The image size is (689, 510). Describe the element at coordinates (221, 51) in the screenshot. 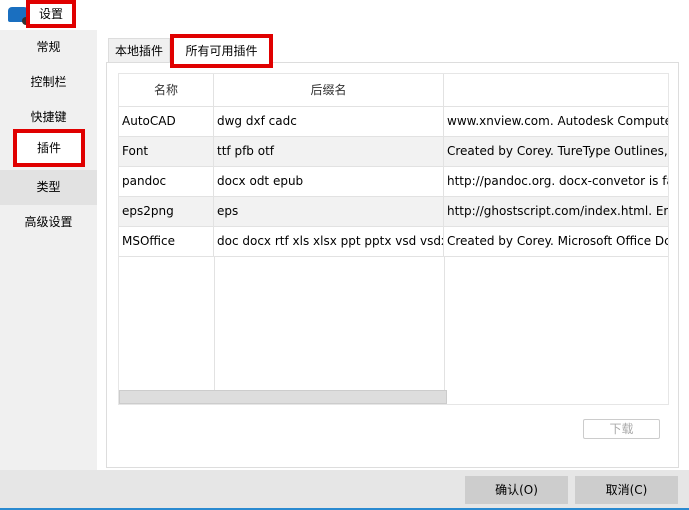

I see `tab-all-plugins: 所有可用插件` at that location.